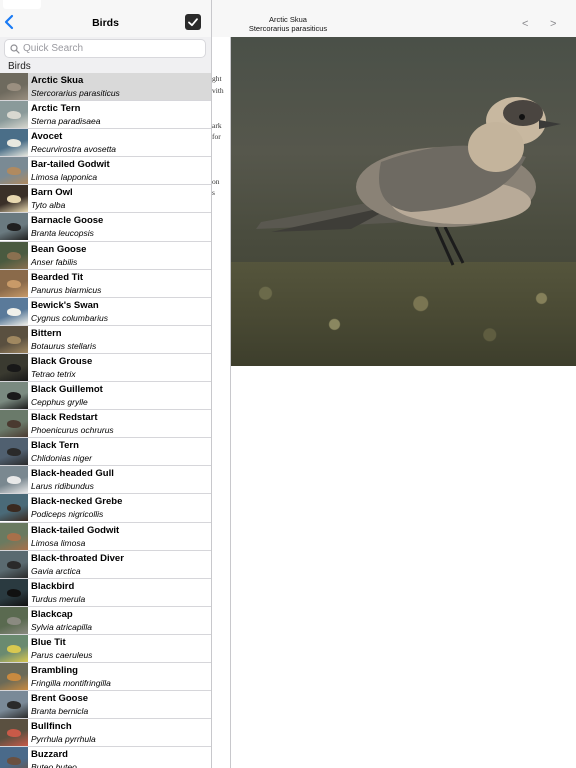 The image size is (576, 768). What do you see at coordinates (105, 283) in the screenshot?
I see `bird-list-item: Bearded Tit Panurus biarmicus` at bounding box center [105, 283].